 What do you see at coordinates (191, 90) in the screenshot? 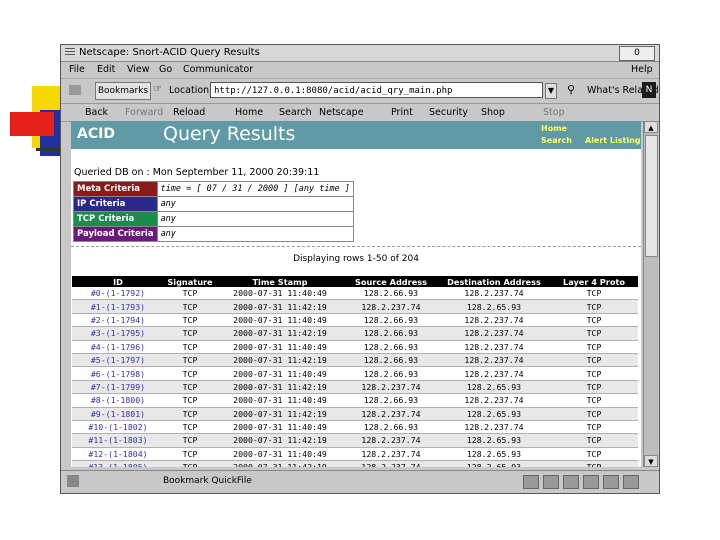
I see `location-label: Location:` at bounding box center [191, 90].